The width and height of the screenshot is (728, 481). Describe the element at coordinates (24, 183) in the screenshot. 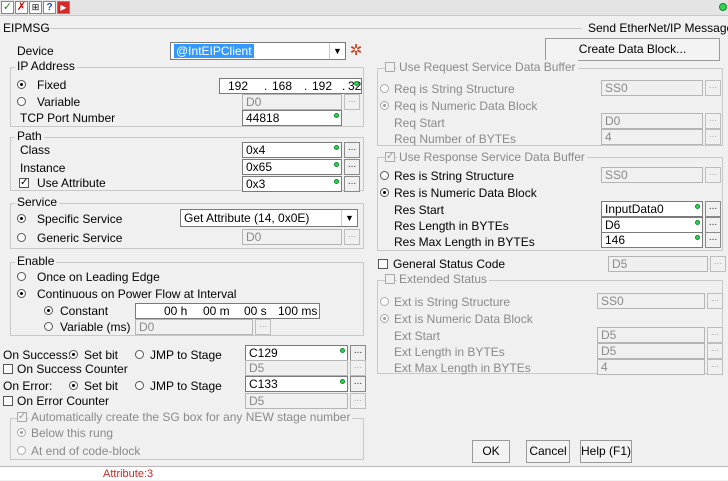

I see `use-attribute-checkbox: ✓` at that location.